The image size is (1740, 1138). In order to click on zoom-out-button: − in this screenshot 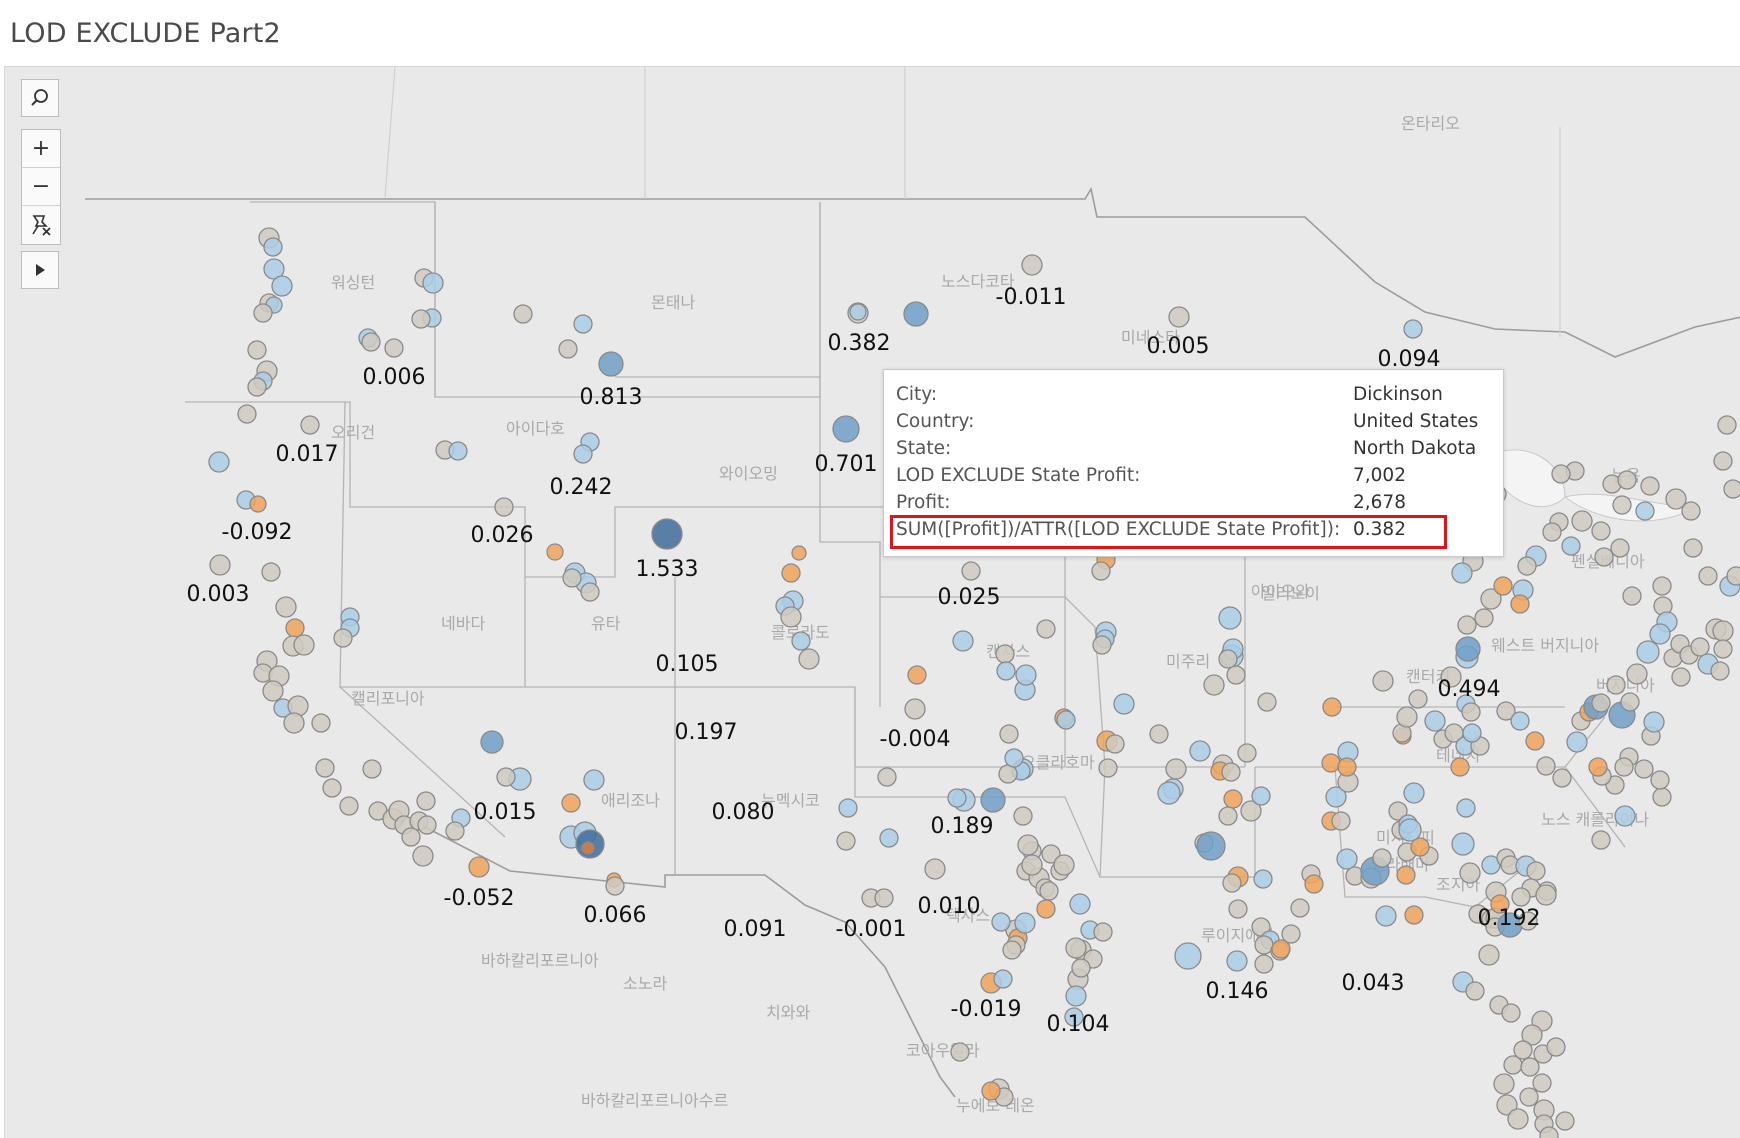, I will do `click(41, 187)`.